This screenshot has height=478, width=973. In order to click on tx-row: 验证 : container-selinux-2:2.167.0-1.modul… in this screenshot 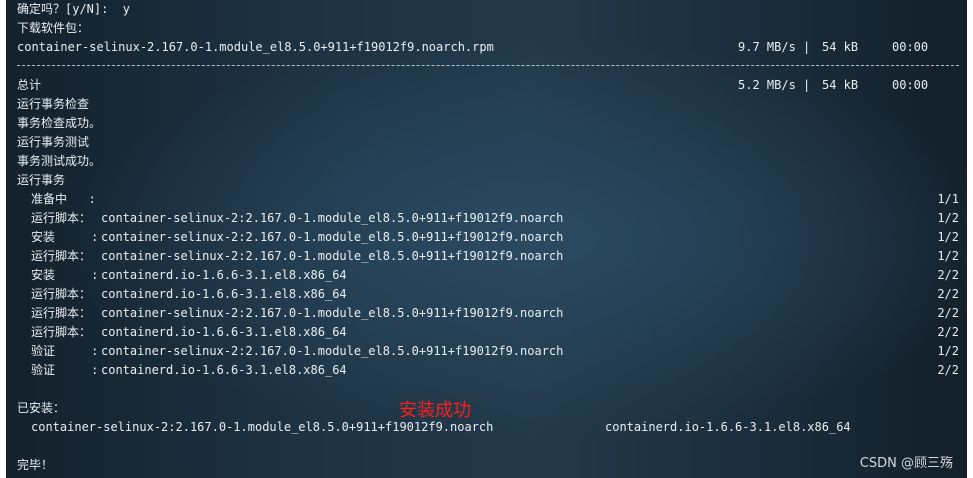, I will do `click(488, 351)`.